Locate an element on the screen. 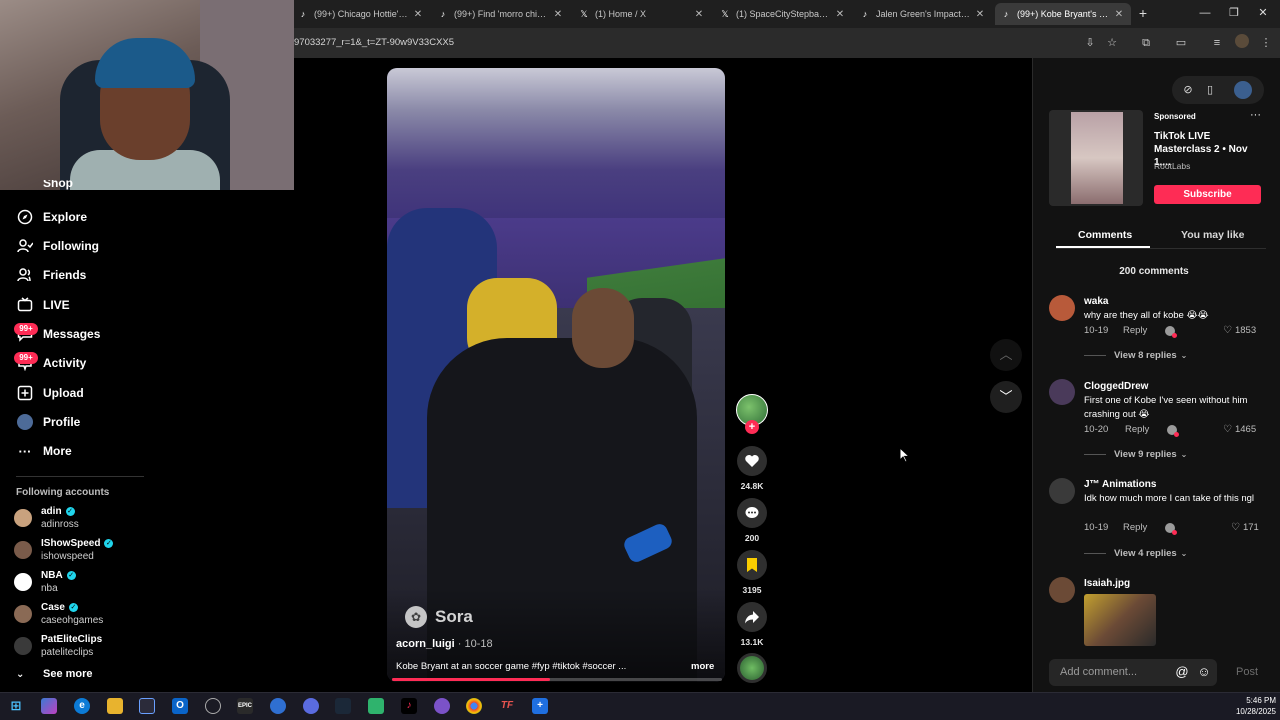 Image resolution: width=1280 pixels, height=720 pixels. browser-tab-active: ♪ (99+) Kobe Bryant's Memo ✕ is located at coordinates (1063, 14).